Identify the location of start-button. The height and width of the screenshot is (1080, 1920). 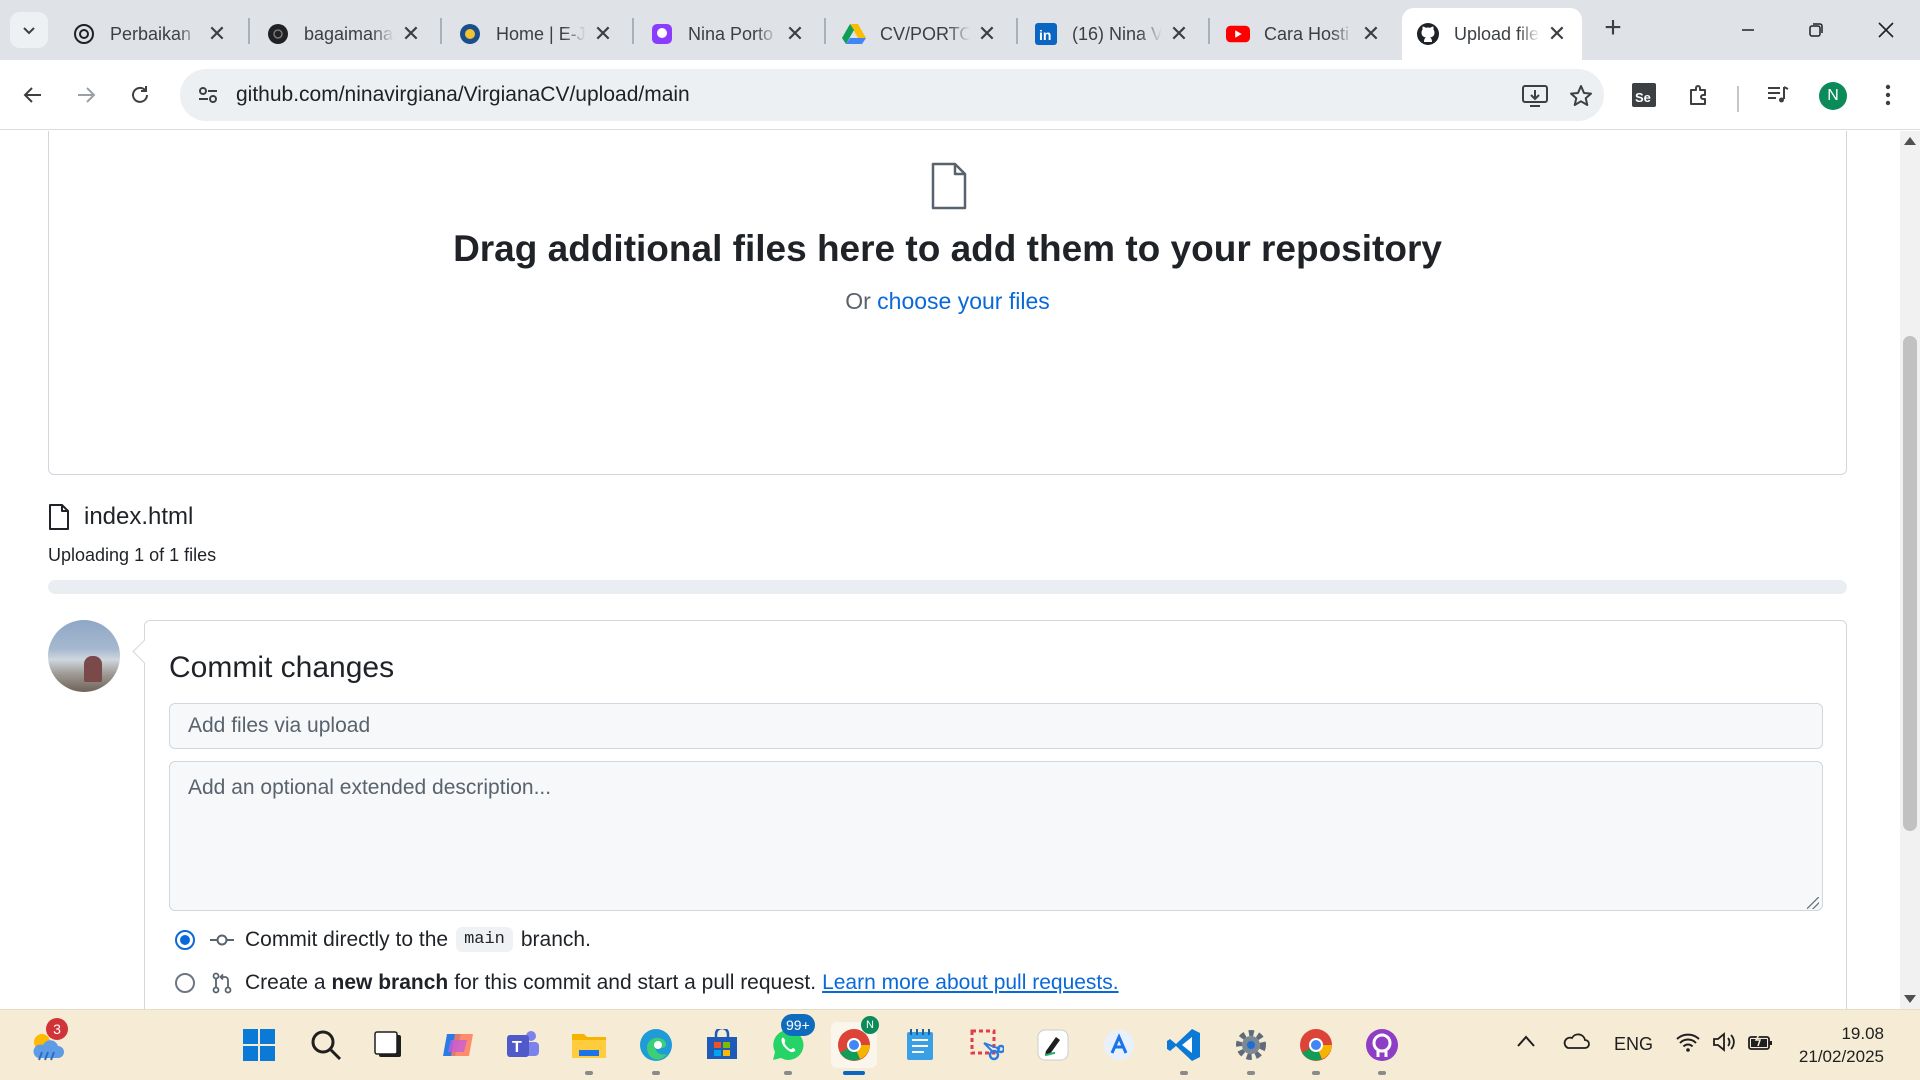
(259, 1045).